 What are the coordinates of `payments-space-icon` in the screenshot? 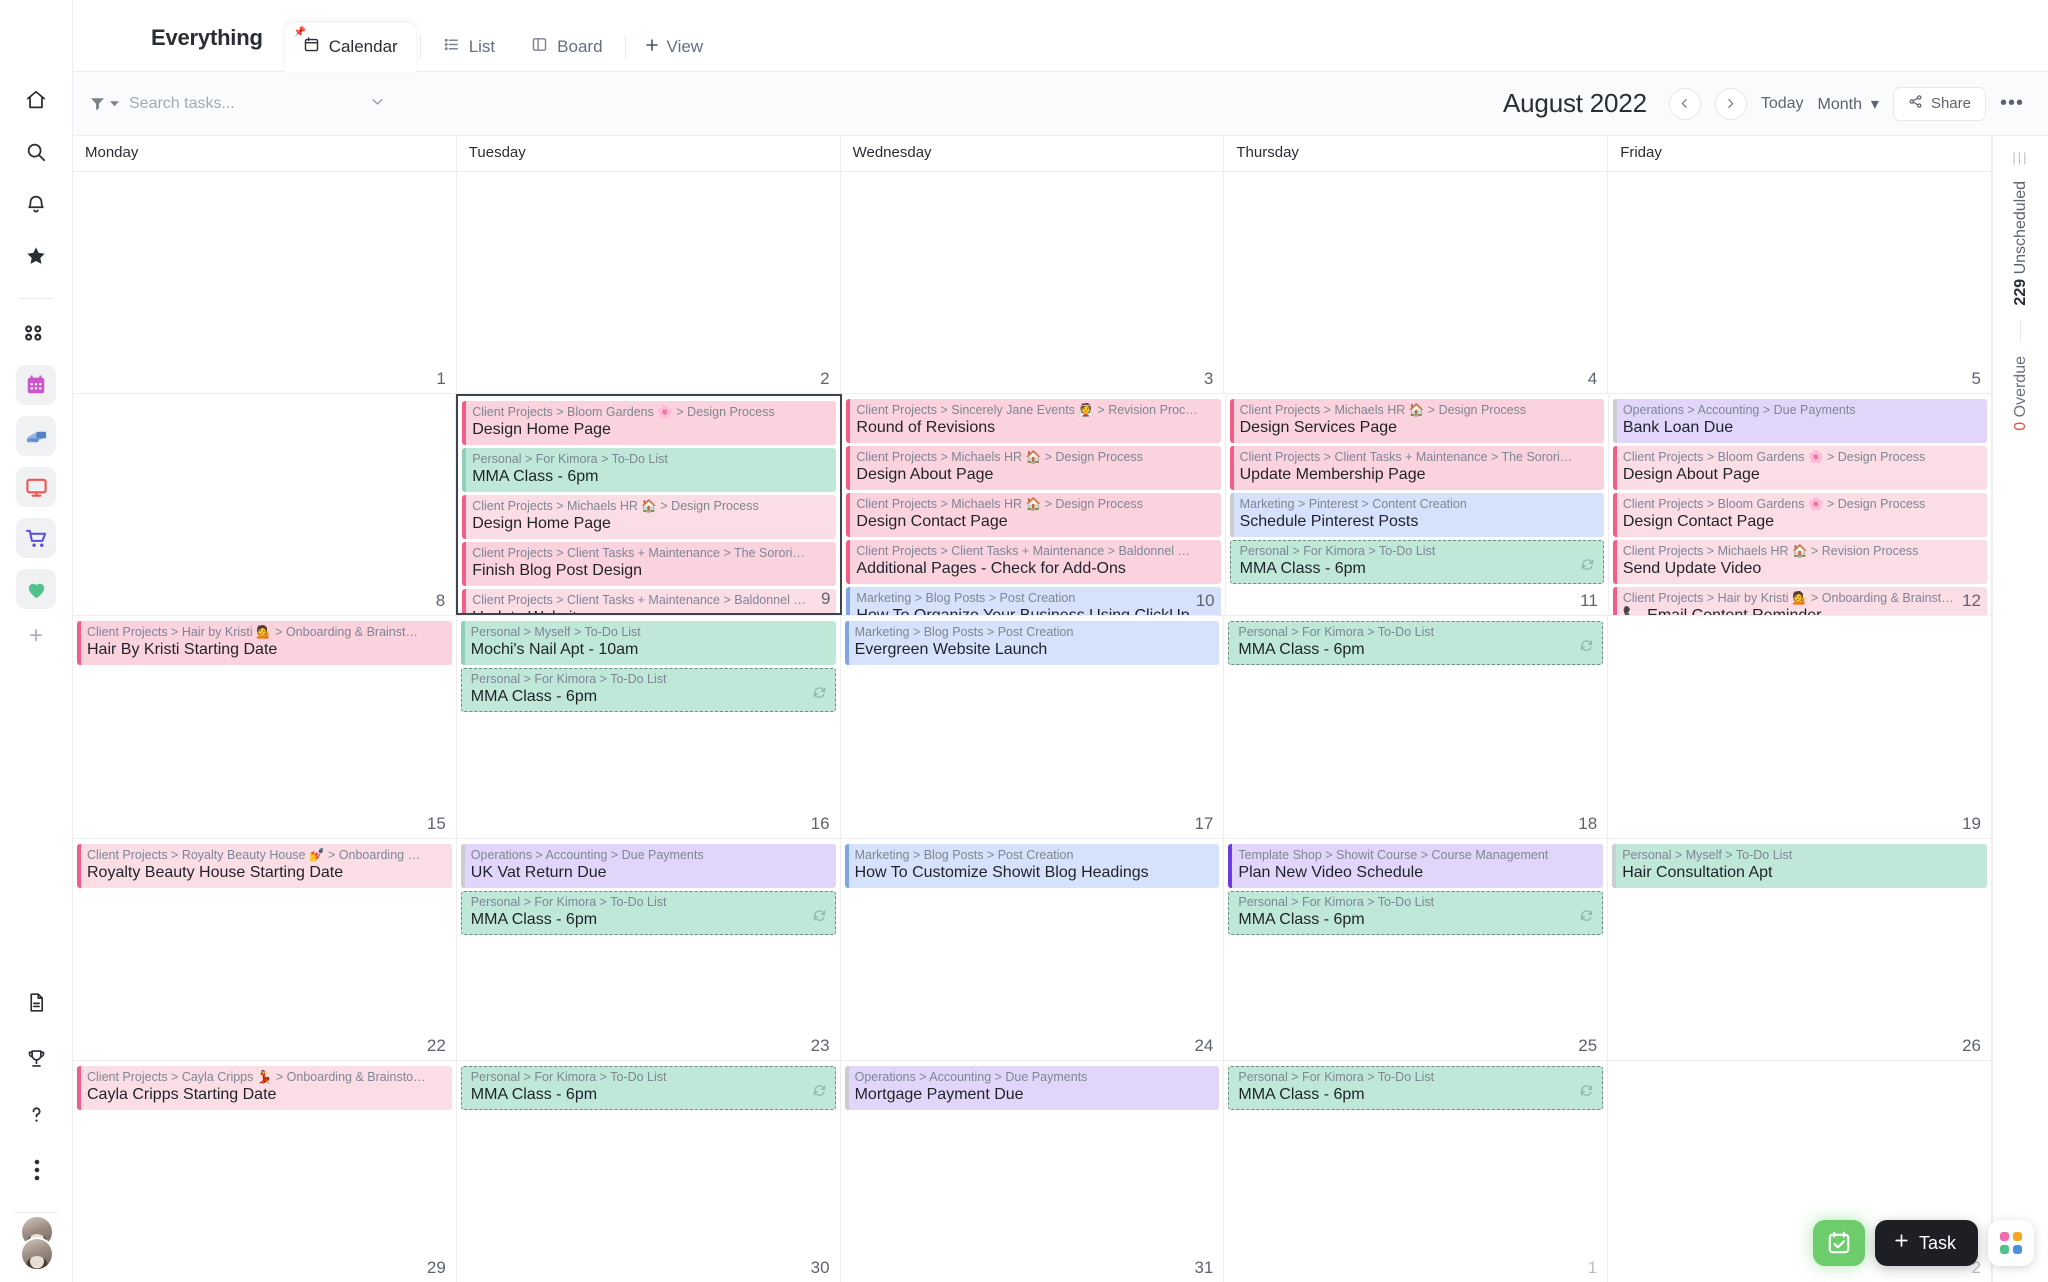 It's located at (36, 436).